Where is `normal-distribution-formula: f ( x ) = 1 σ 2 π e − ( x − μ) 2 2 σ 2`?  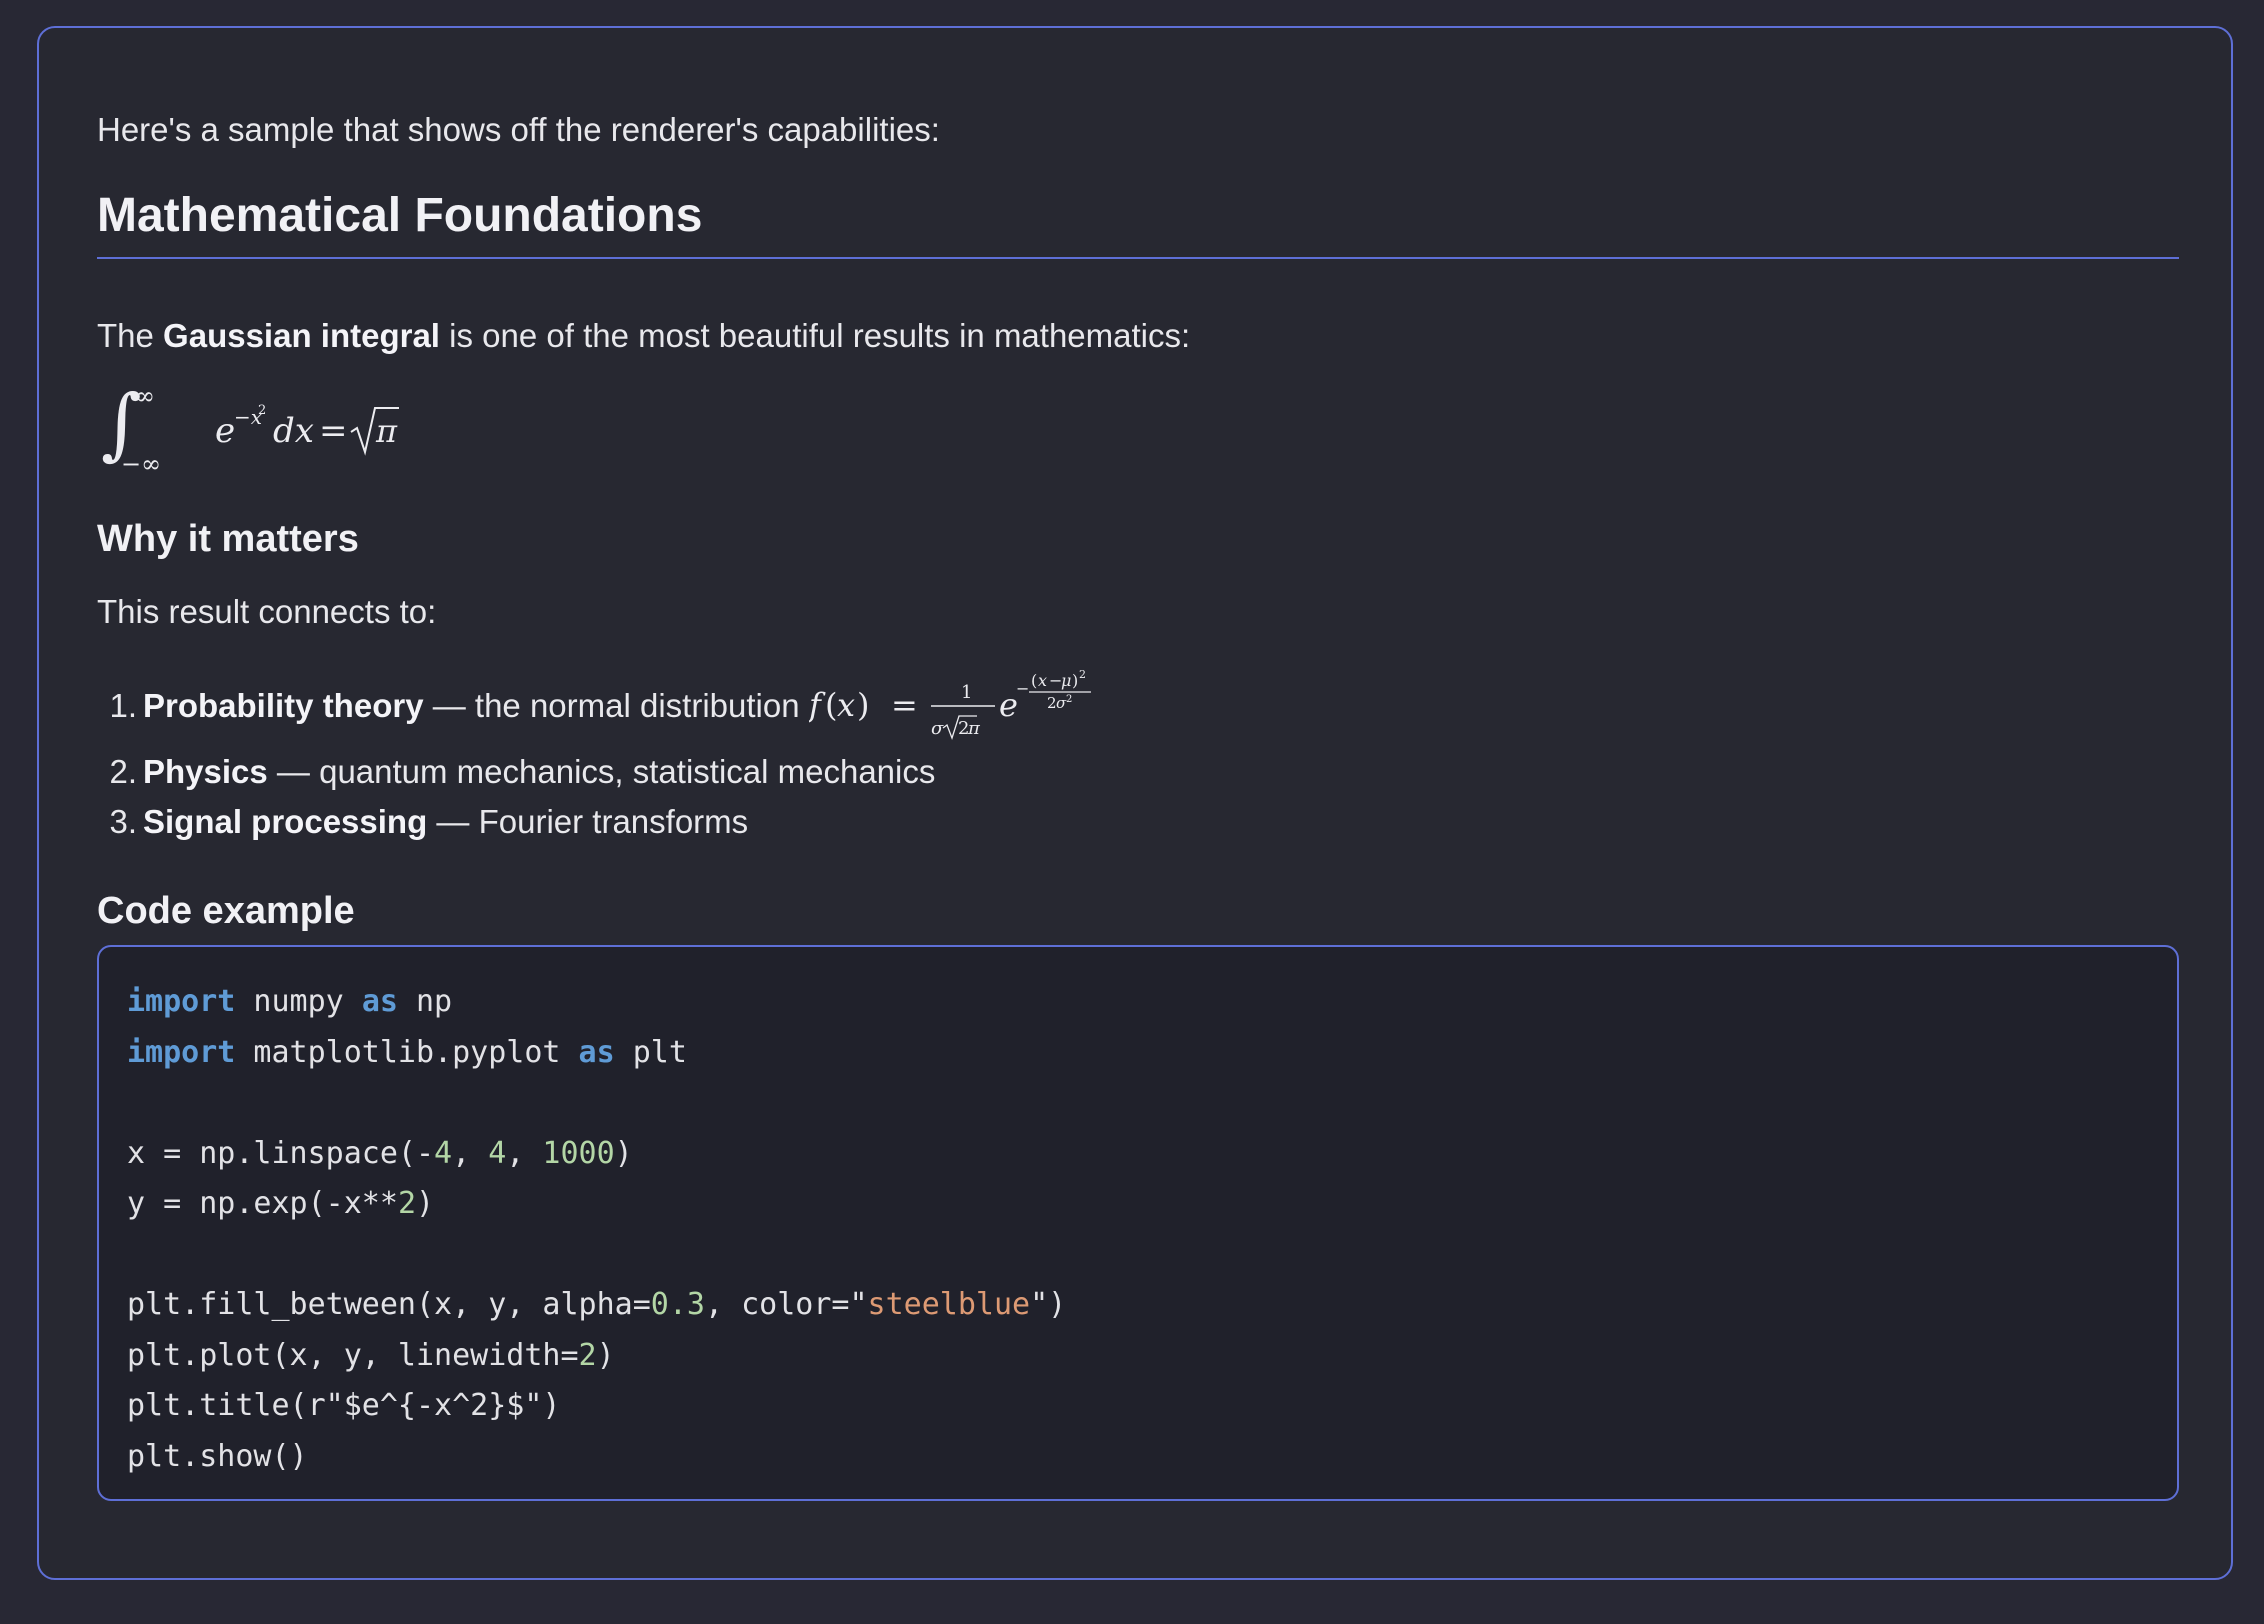 normal-distribution-formula: f ( x ) = 1 σ 2 π e − ( x − μ) 2 2 σ 2 is located at coordinates (950, 704).